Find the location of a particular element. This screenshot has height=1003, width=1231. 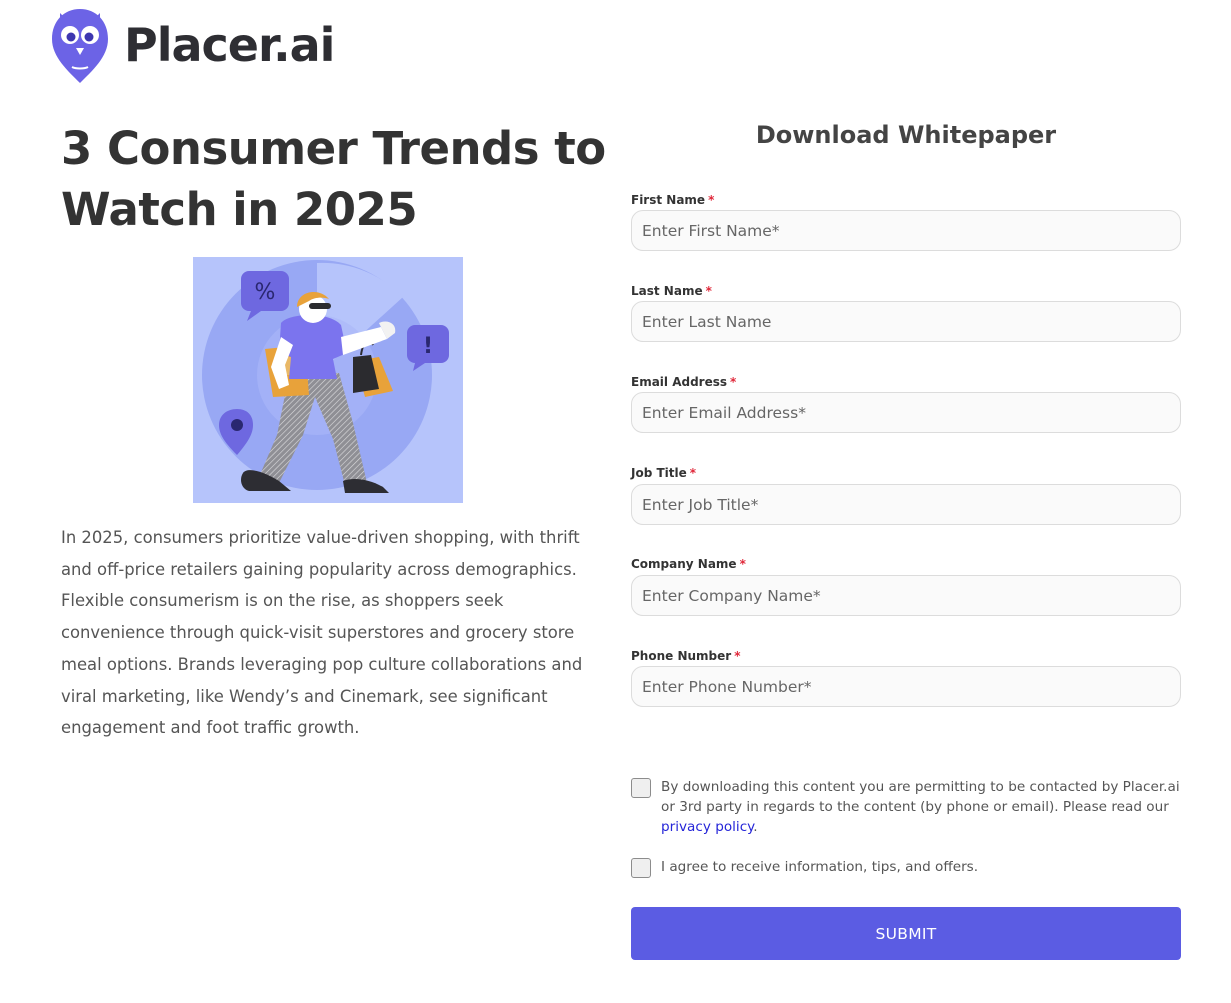

phone-number-label: Phone Number * is located at coordinates (686, 656).